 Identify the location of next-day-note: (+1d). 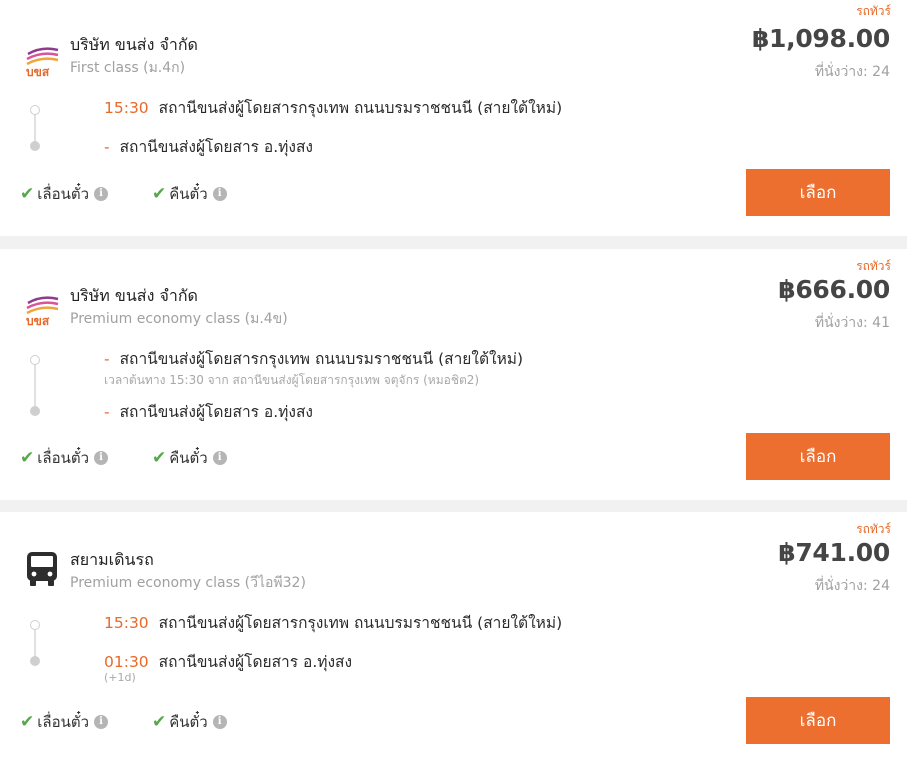
(120, 677).